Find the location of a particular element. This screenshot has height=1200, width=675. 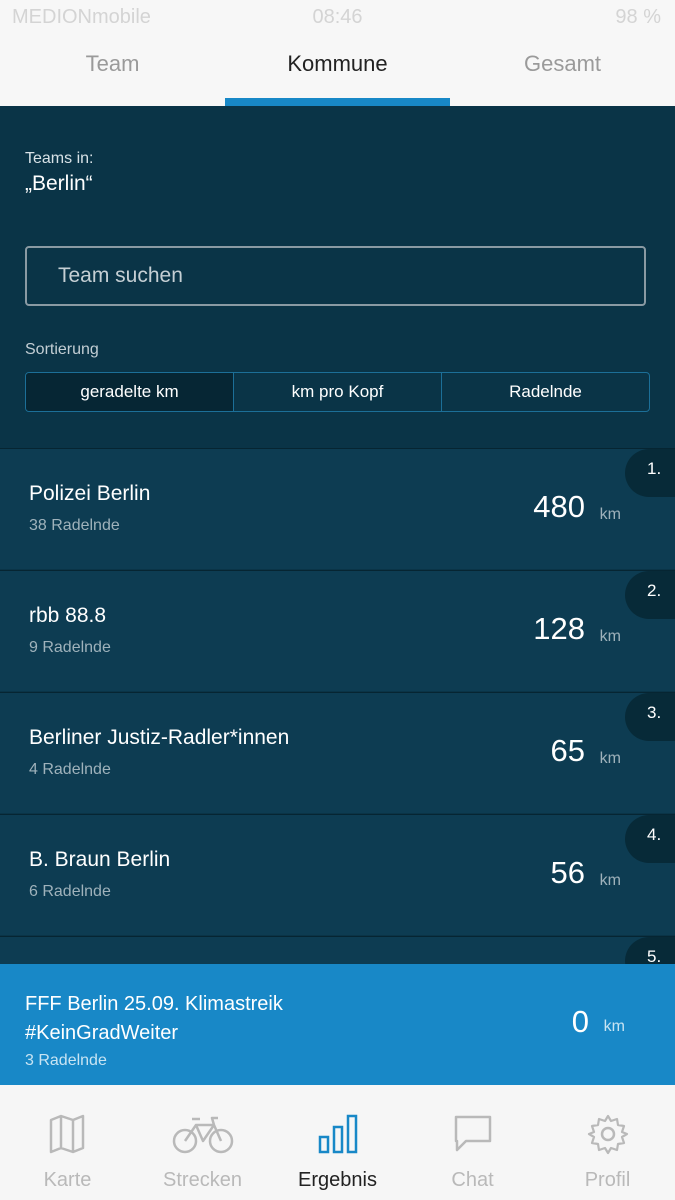

team-members: 6 Radelnde is located at coordinates (70, 891).